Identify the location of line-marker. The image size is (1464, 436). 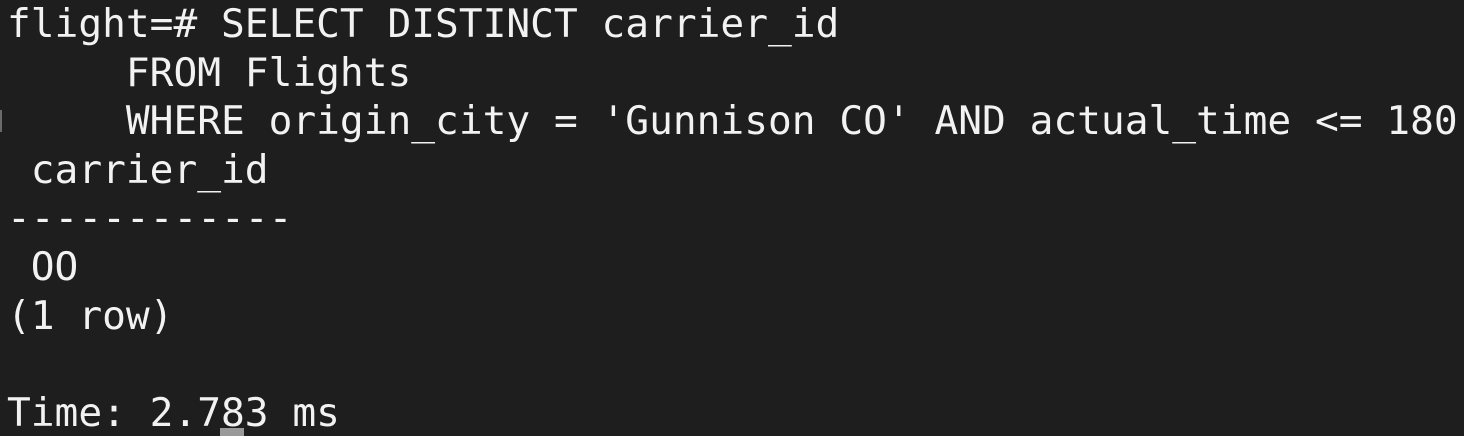
(1, 121).